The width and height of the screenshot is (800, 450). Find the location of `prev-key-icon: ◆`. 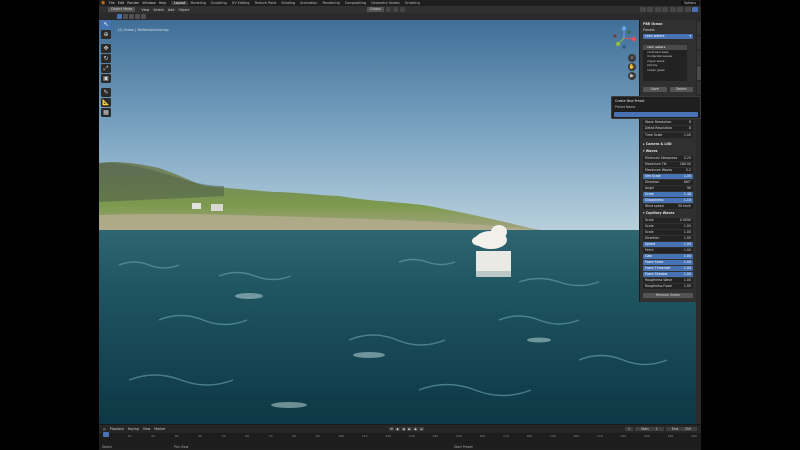

prev-key-icon: ◆ is located at coordinates (397, 428).